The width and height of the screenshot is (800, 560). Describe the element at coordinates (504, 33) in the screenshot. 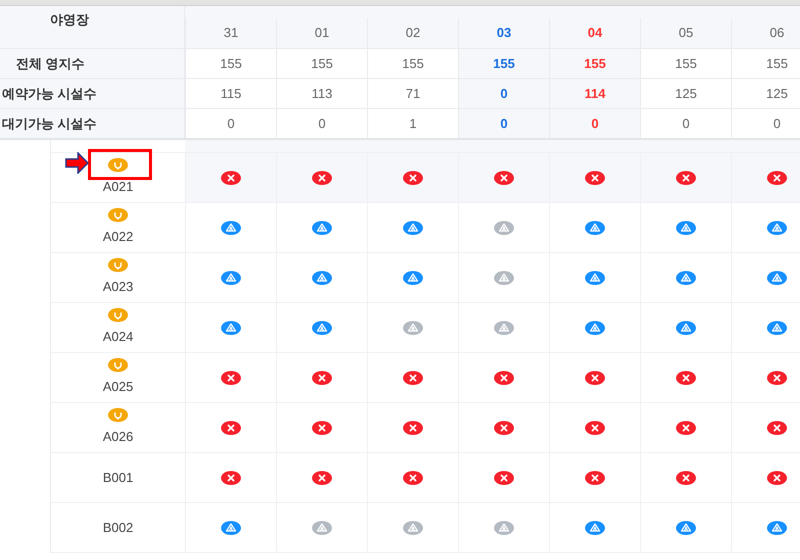

I see `date-label: 03` at that location.